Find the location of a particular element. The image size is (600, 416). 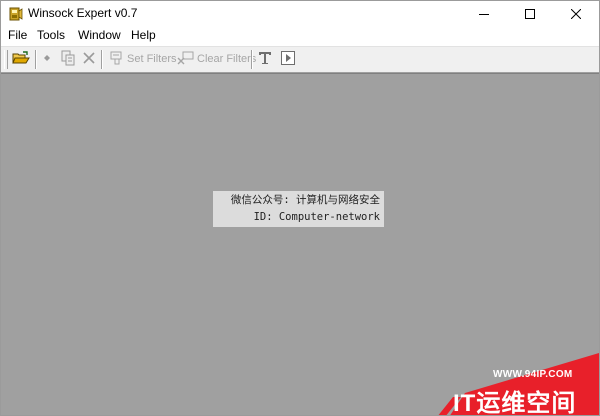

menu-bar: File Tools Window Help is located at coordinates (300, 36).